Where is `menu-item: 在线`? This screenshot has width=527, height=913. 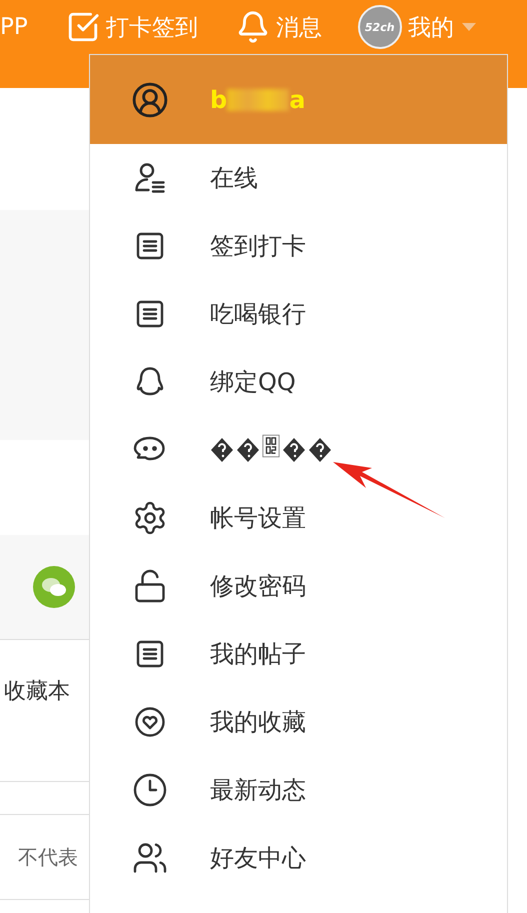 menu-item: 在线 is located at coordinates (234, 178).